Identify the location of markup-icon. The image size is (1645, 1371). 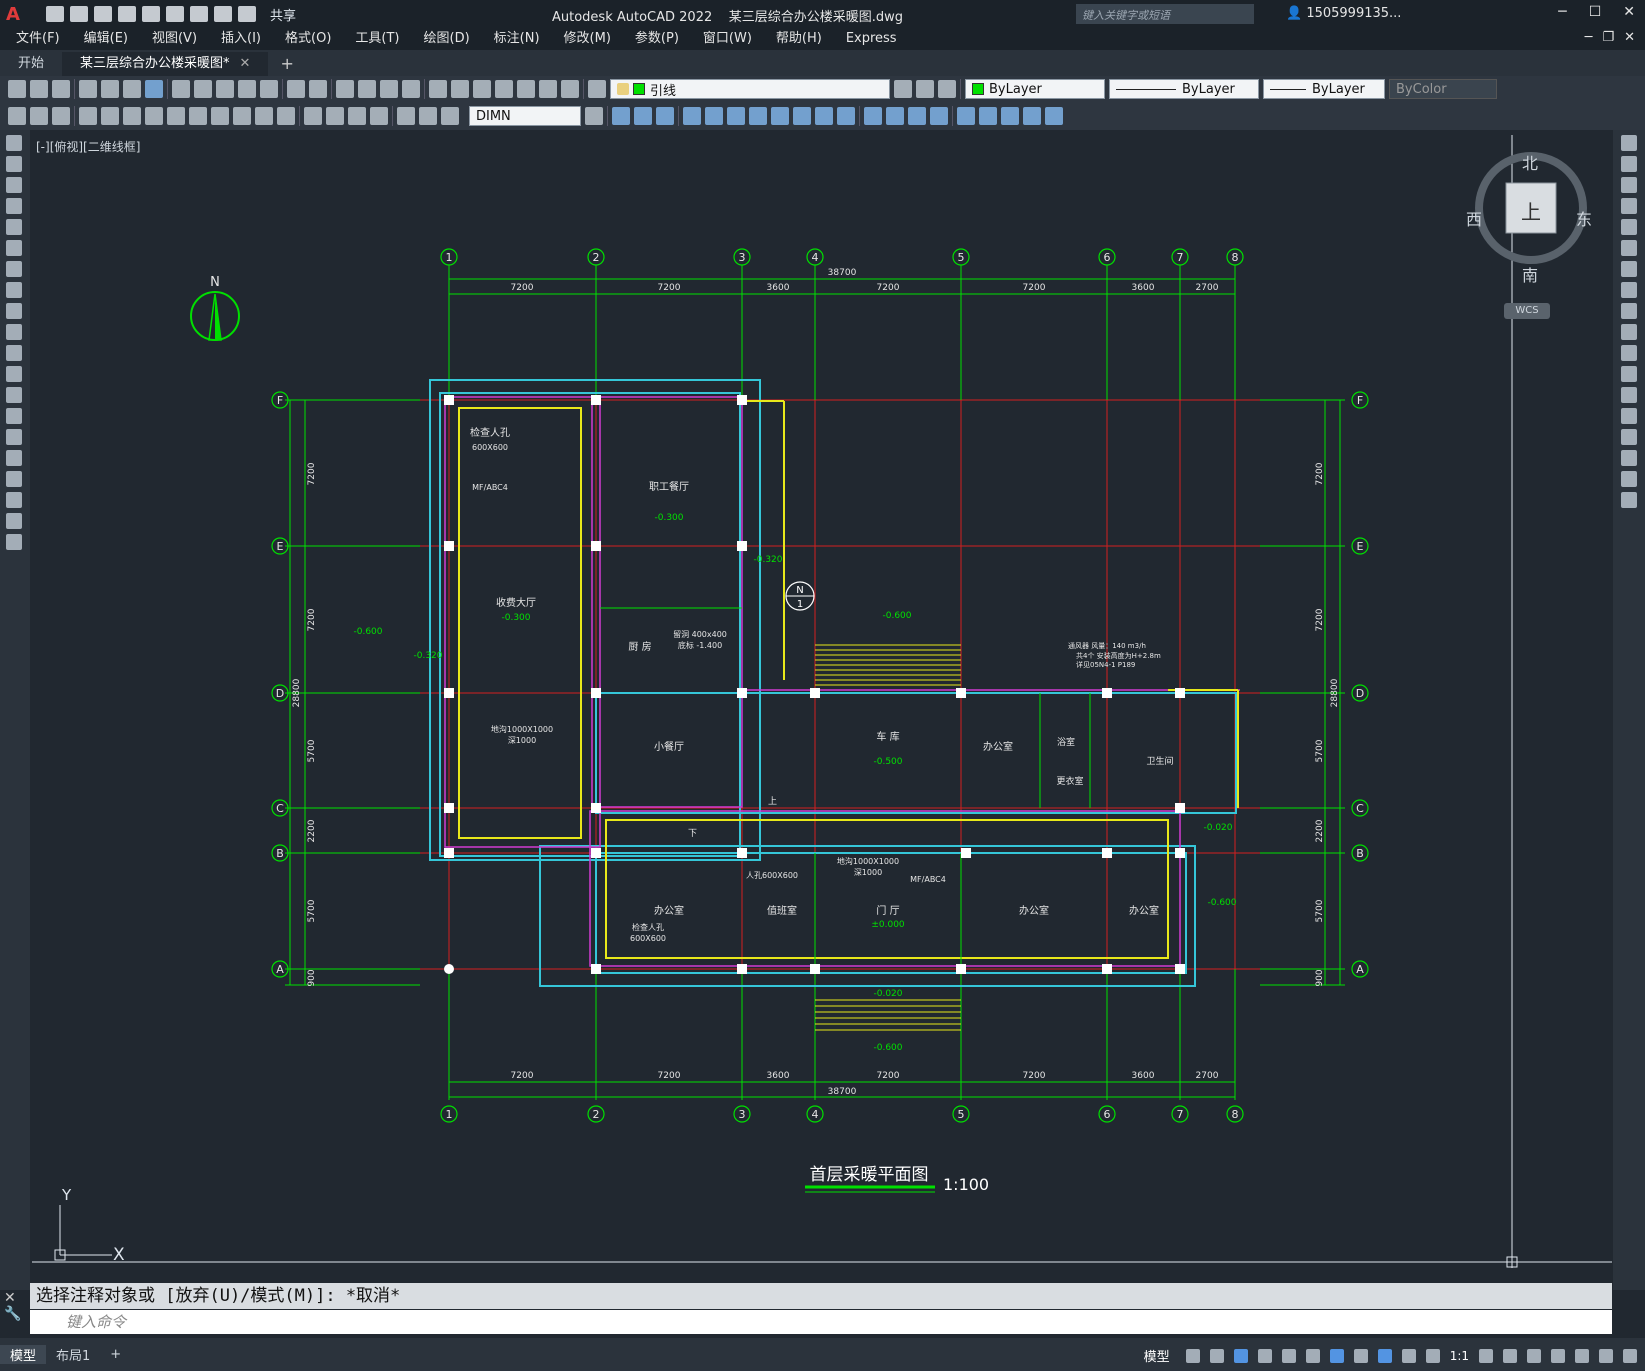
(526, 89).